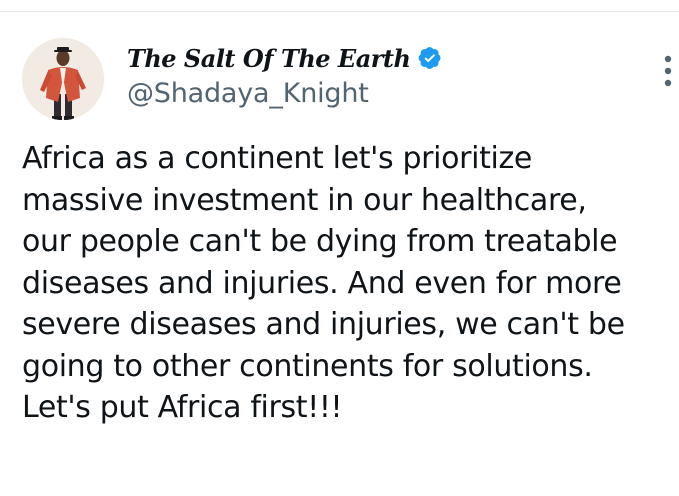 This screenshot has width=679, height=496. I want to click on verified-badge-icon, so click(430, 58).